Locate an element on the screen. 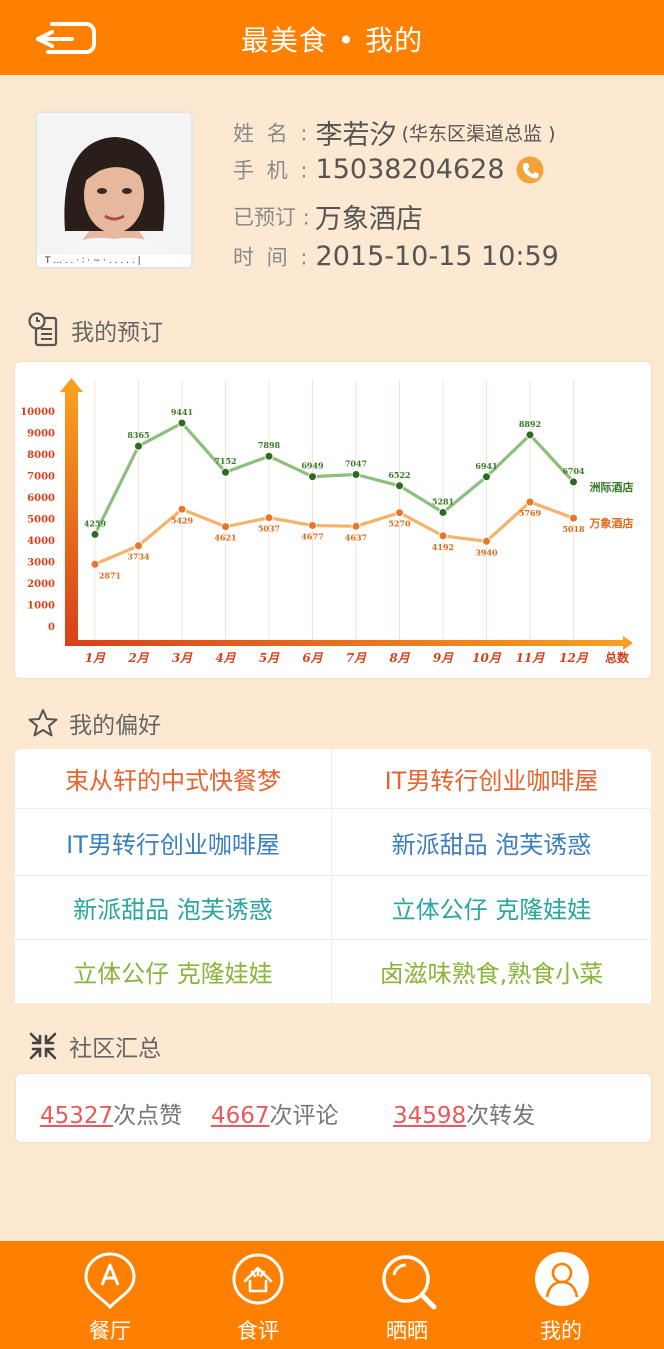  x-tick-label: 12月 is located at coordinates (574, 658).